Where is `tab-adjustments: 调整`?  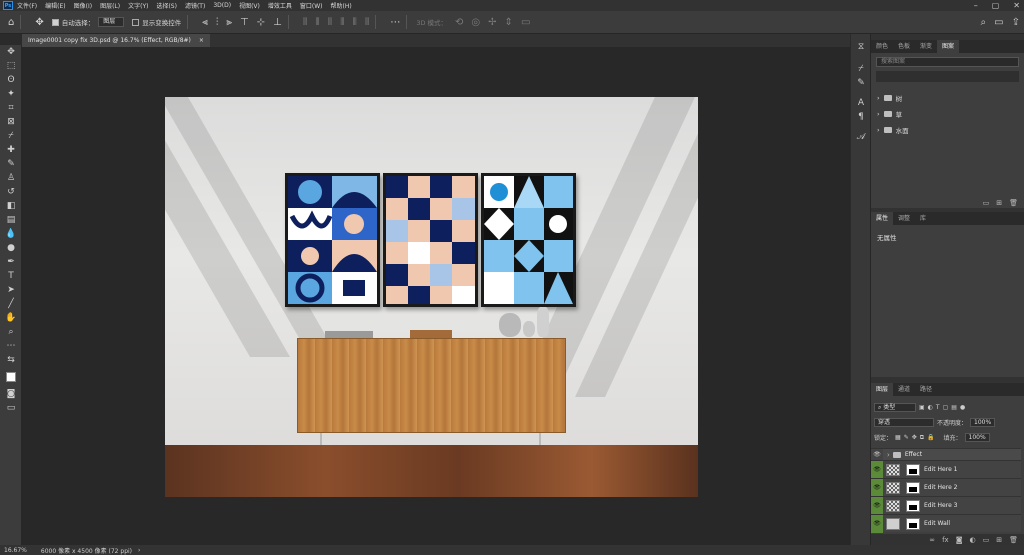 tab-adjustments: 调整 is located at coordinates (904, 218).